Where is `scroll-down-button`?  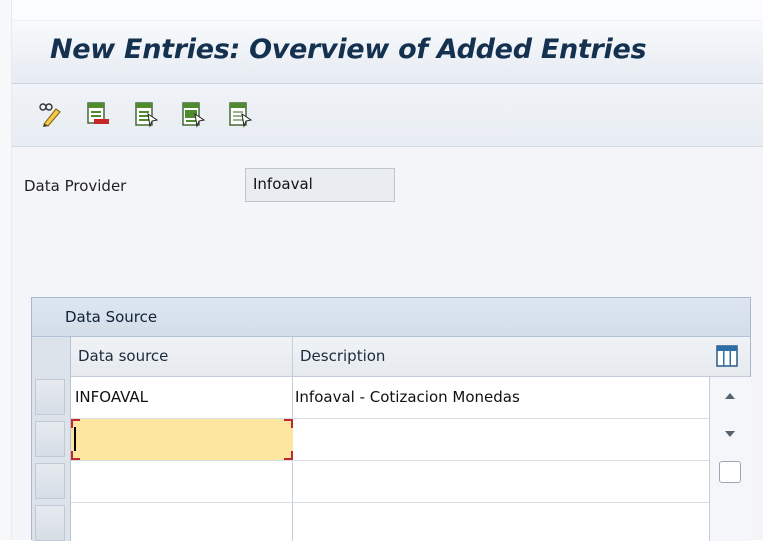 scroll-down-button is located at coordinates (730, 434).